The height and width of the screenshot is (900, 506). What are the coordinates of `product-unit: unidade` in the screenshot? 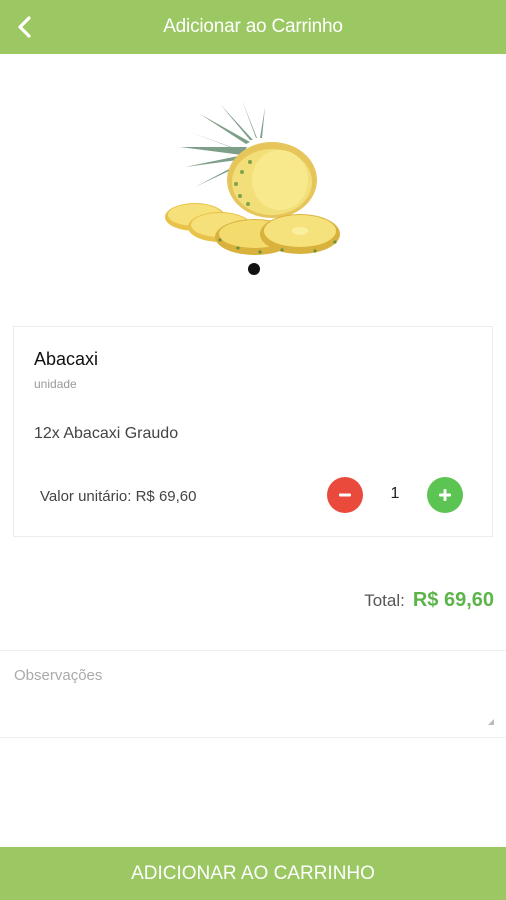 It's located at (55, 384).